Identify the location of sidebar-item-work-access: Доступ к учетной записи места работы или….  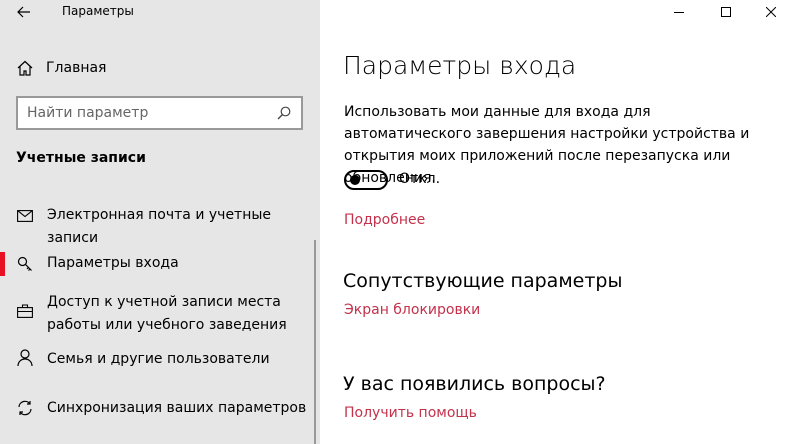
(160, 314).